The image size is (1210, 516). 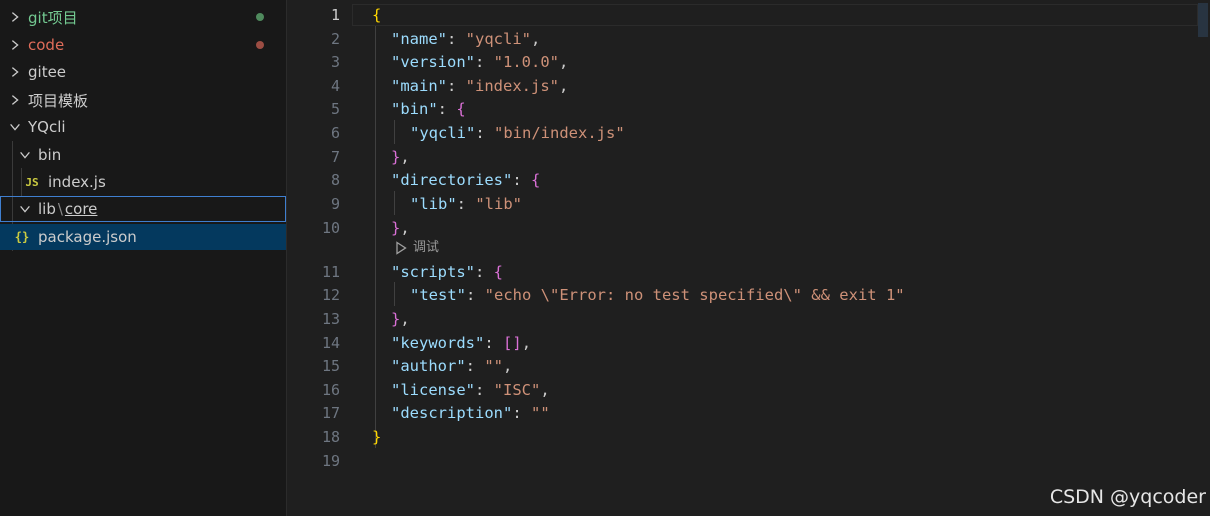 What do you see at coordinates (143, 45) in the screenshot?
I see `tree-item-code: code` at bounding box center [143, 45].